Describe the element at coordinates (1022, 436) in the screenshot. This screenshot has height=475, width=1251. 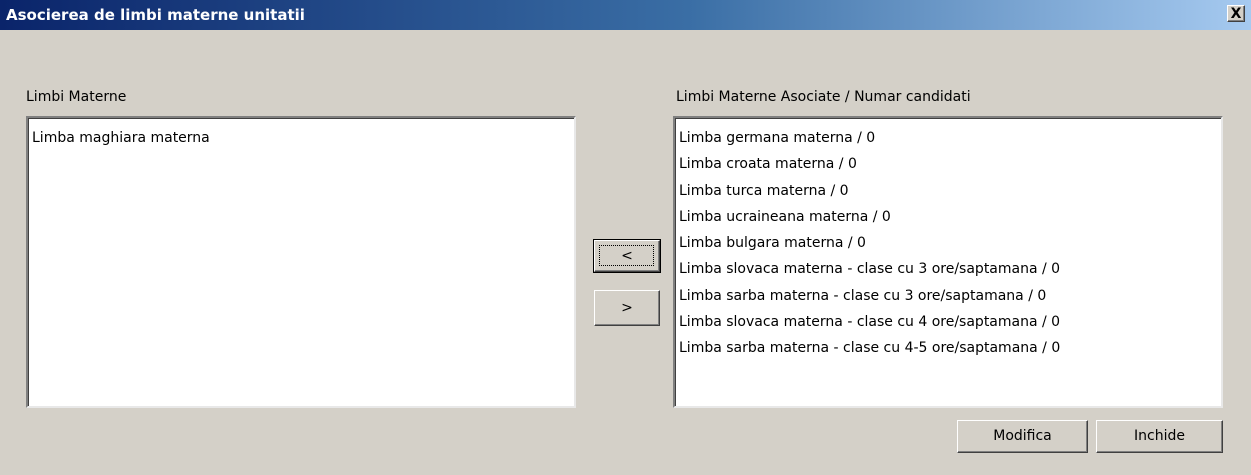
I see `modify-button: Modifica` at that location.